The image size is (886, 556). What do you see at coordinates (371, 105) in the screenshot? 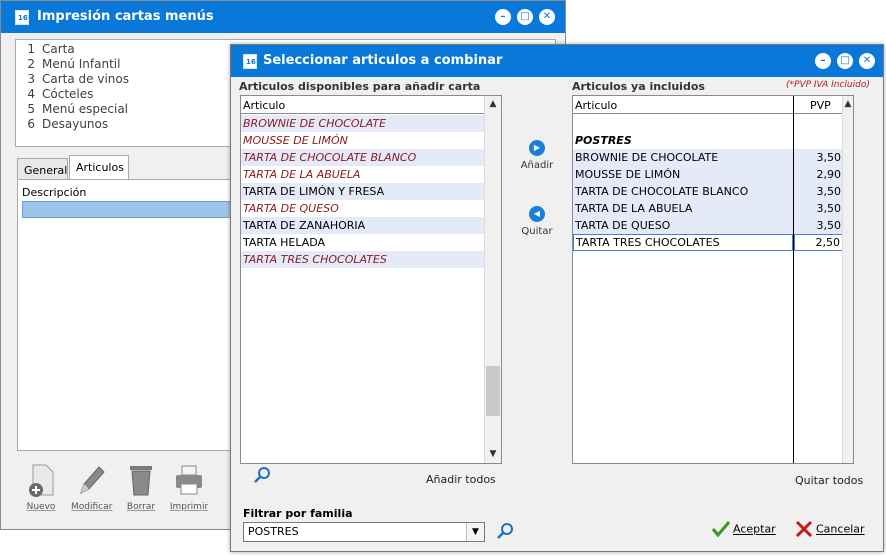
I see `available-header: Articulo` at bounding box center [371, 105].